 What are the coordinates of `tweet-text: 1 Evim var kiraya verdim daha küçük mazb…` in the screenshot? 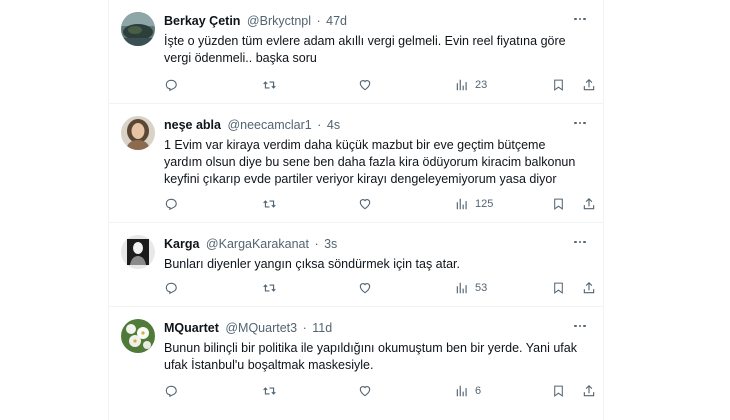 It's located at (376, 162).